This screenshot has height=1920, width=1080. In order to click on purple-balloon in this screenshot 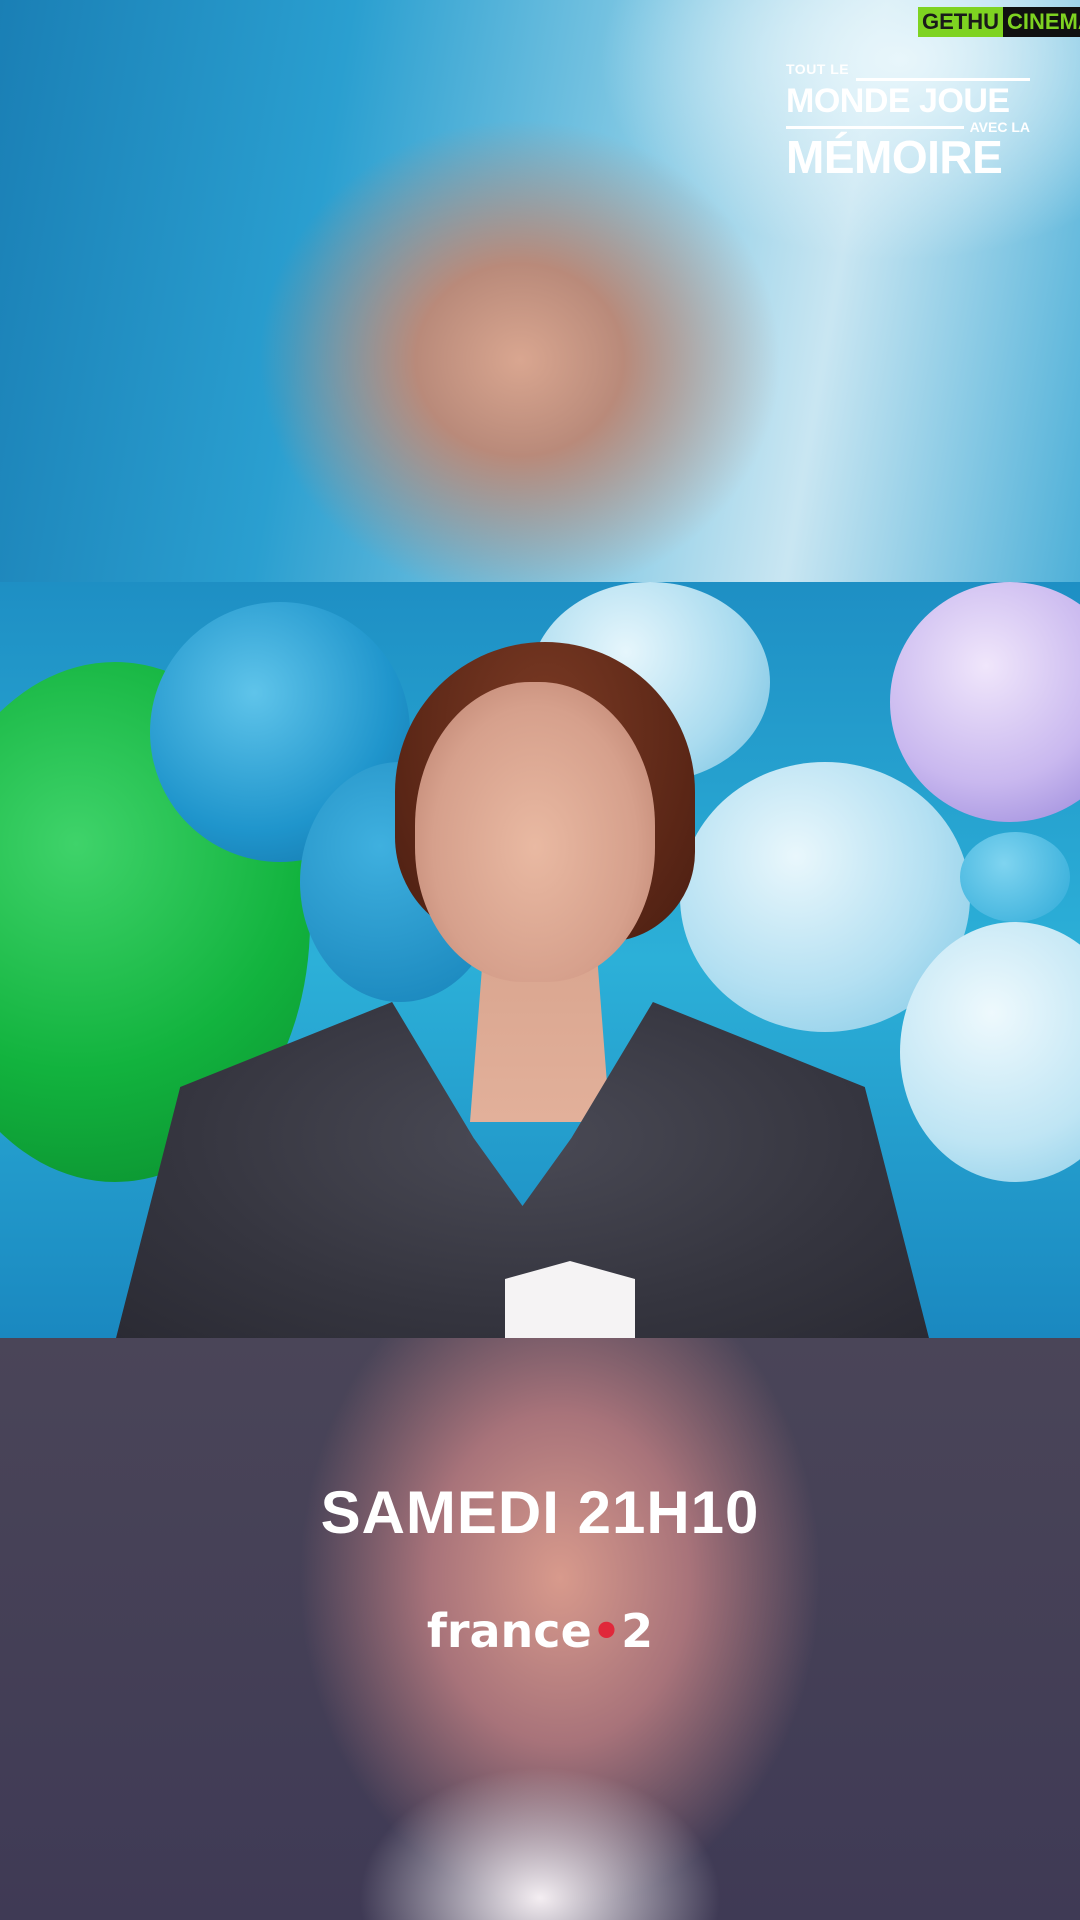, I will do `click(985, 702)`.